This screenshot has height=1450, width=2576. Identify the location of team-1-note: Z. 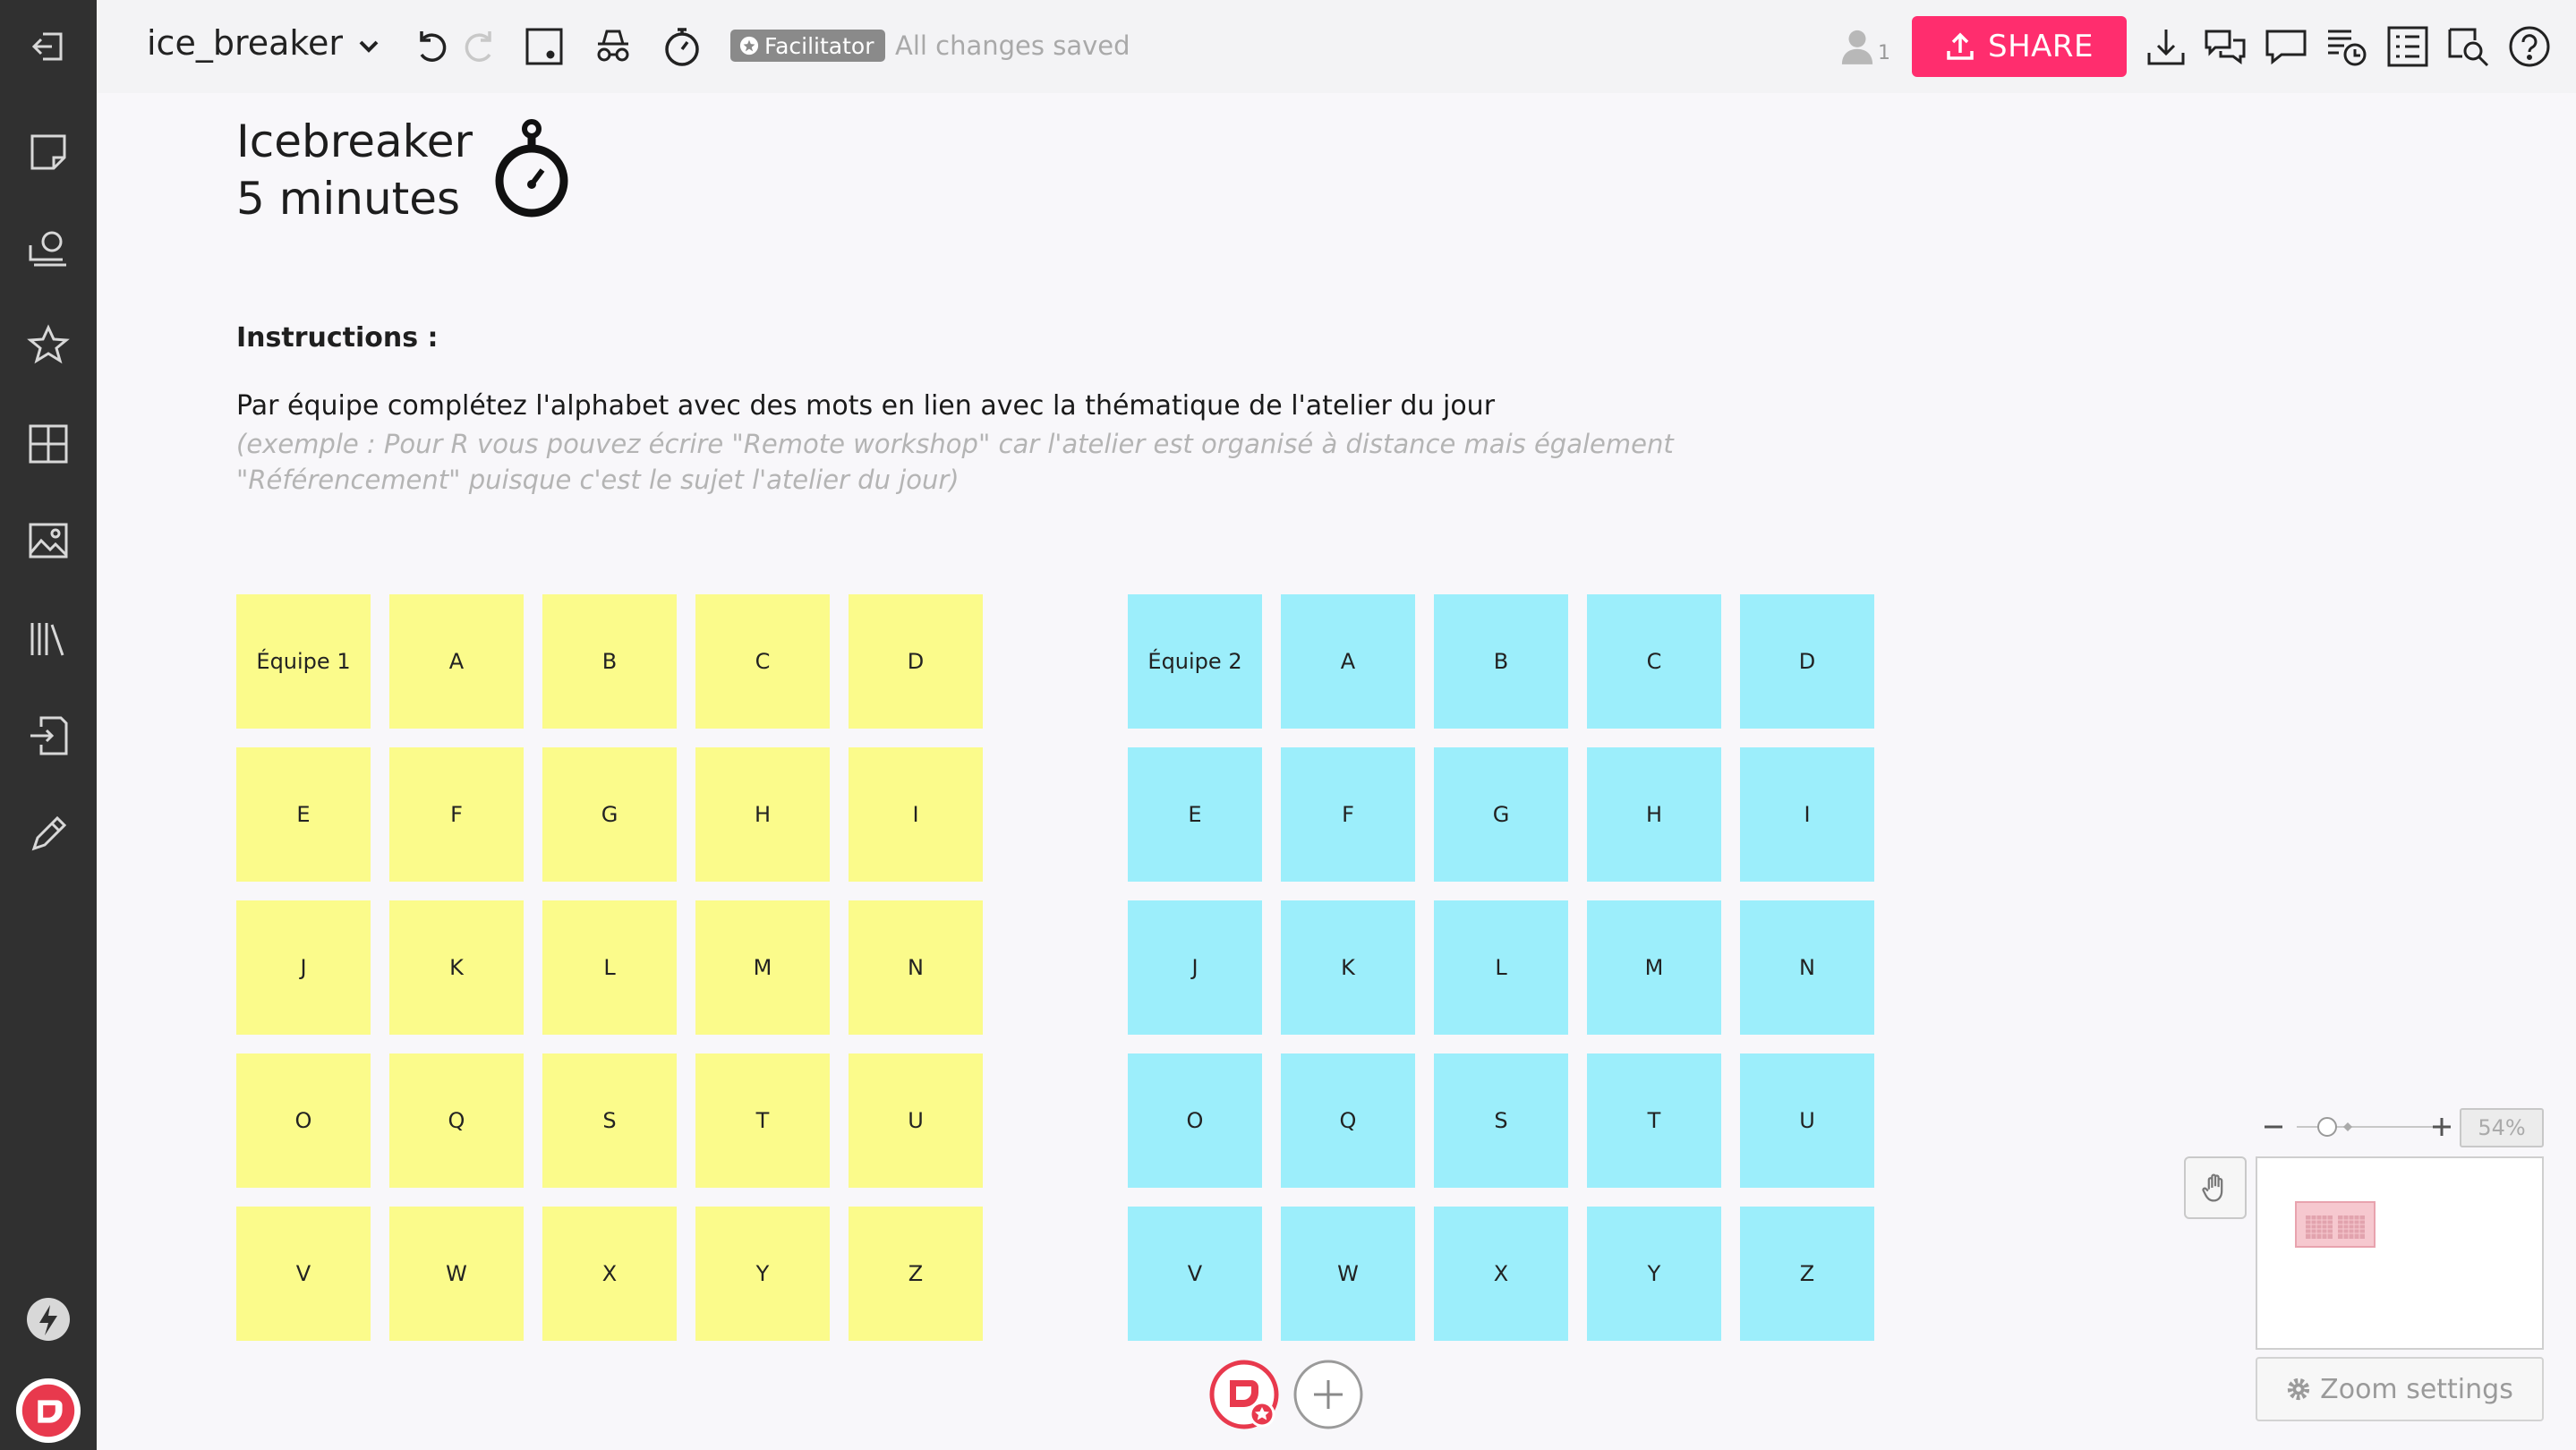
(916, 1274).